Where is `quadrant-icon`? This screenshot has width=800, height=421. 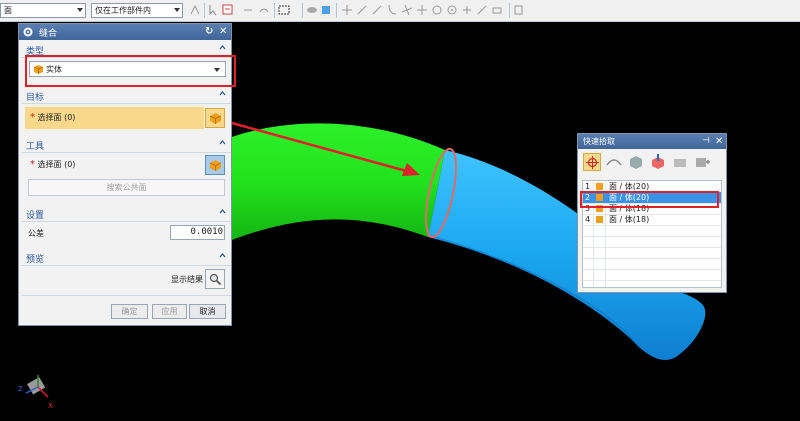 quadrant-icon is located at coordinates (437, 10).